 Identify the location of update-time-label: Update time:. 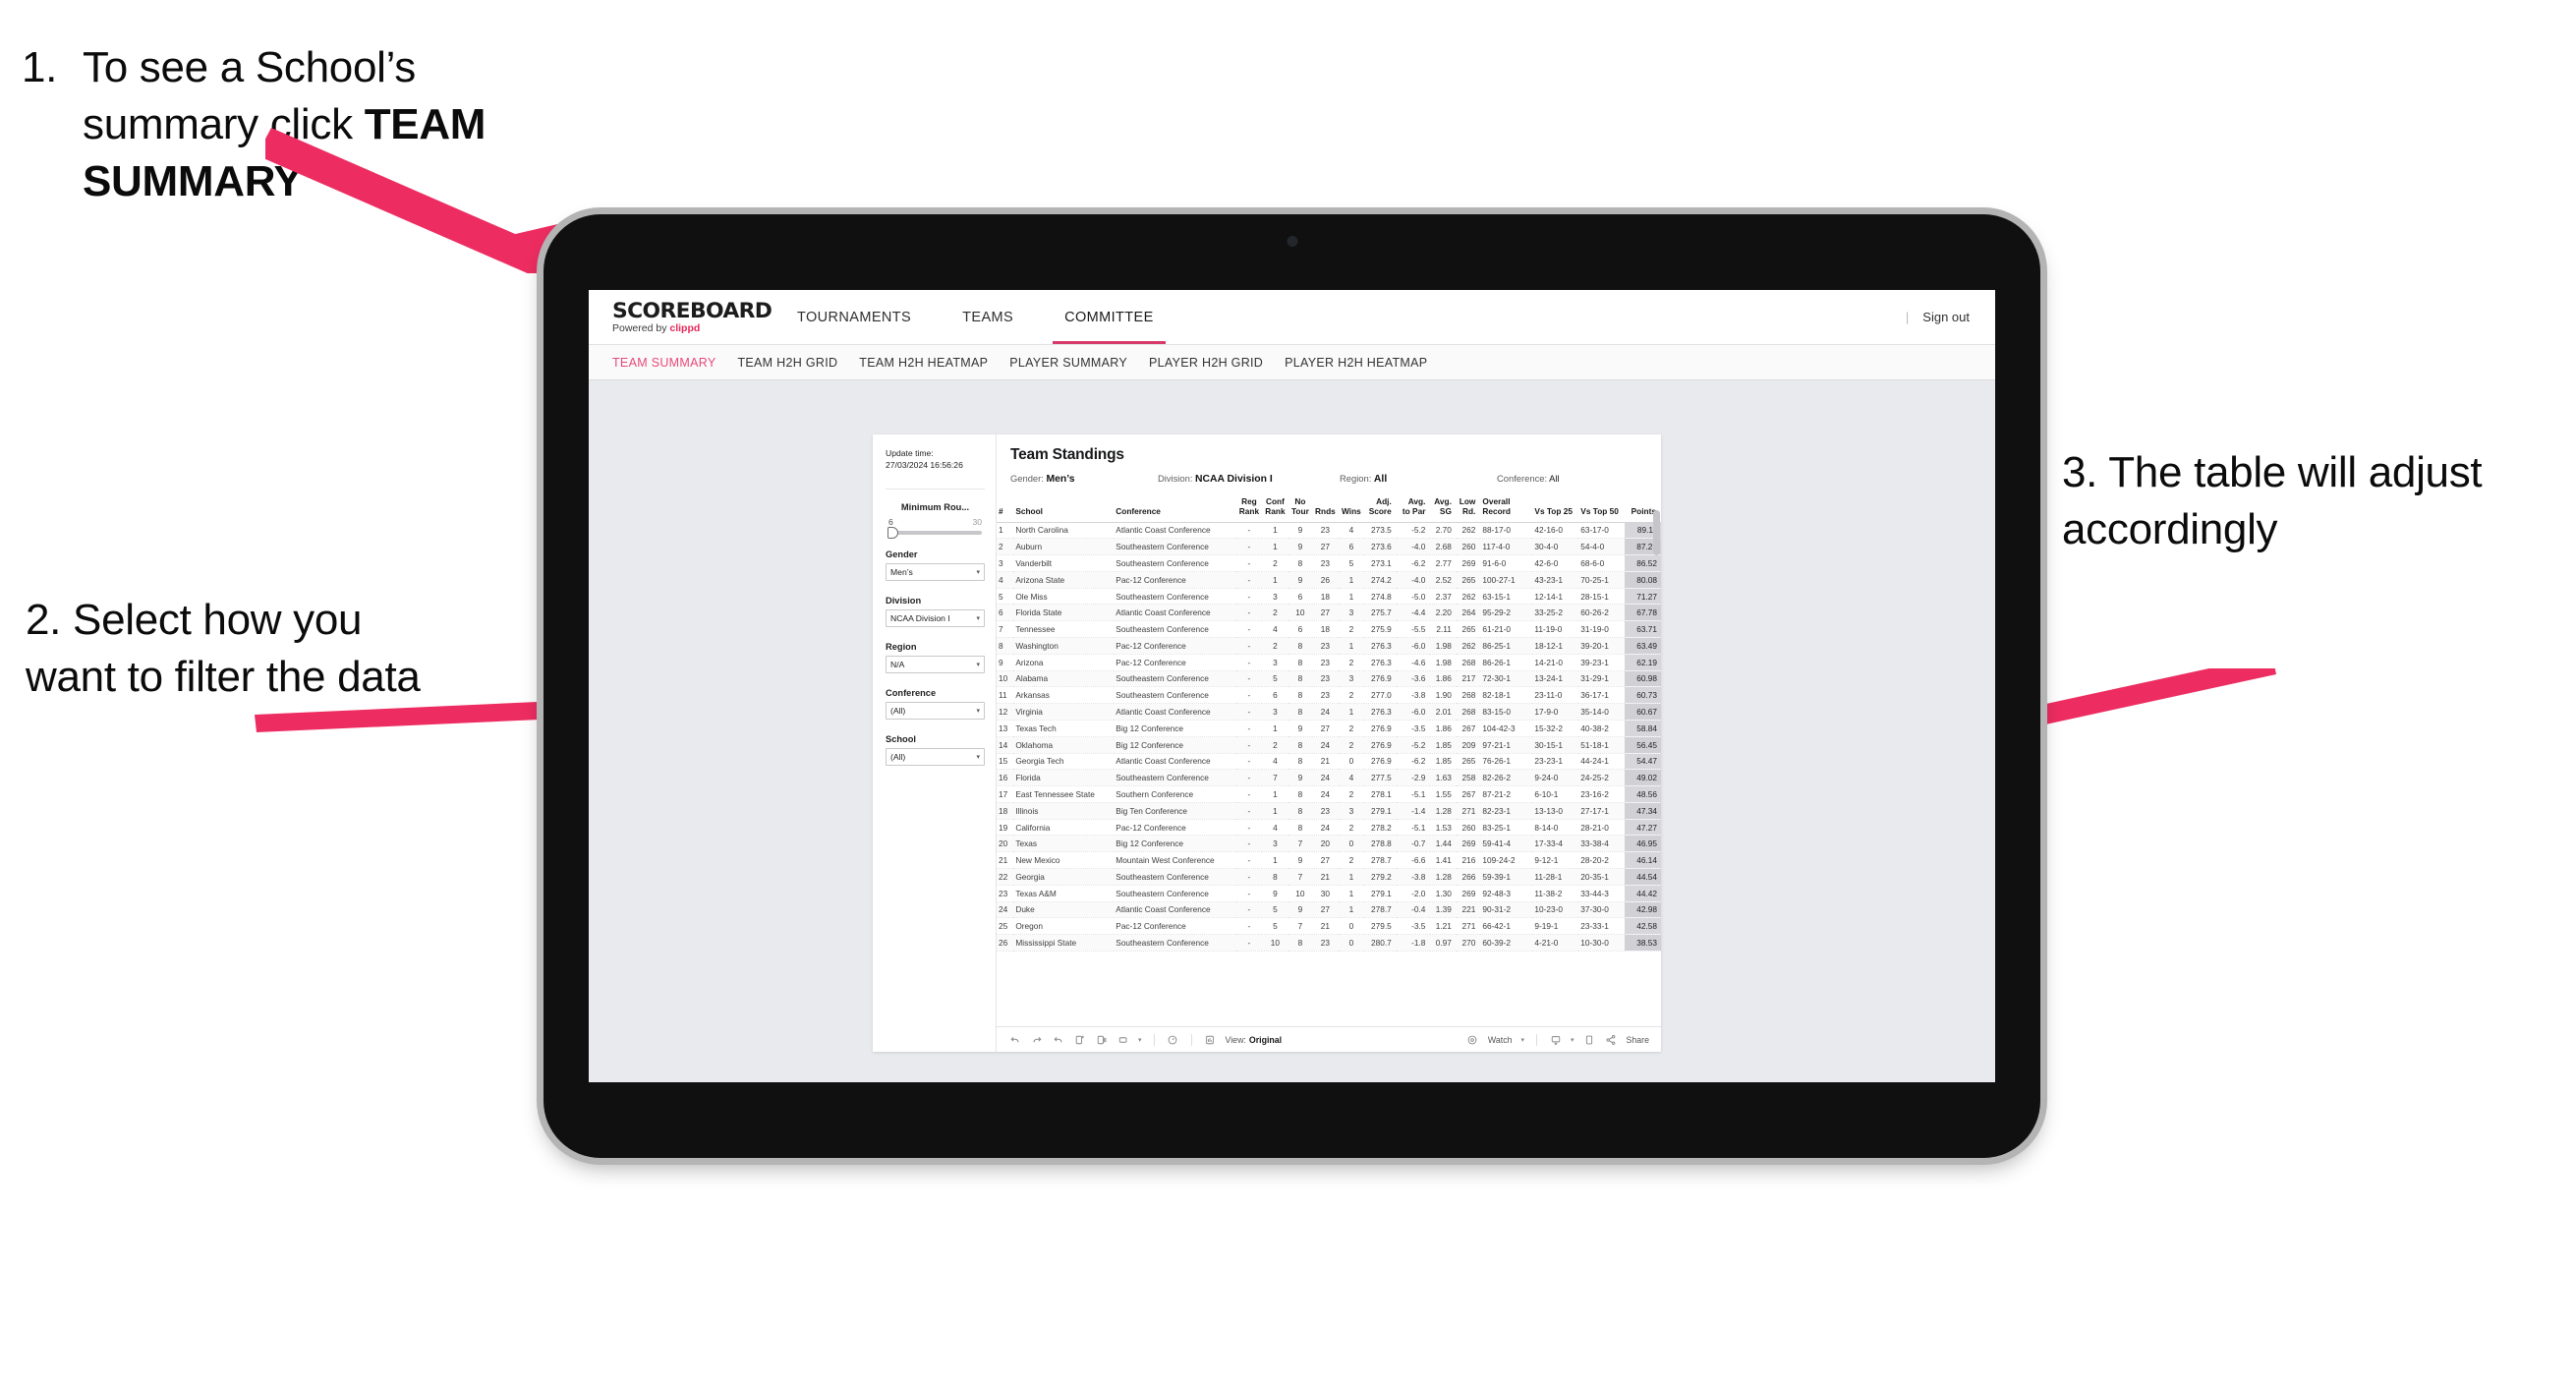
(910, 453).